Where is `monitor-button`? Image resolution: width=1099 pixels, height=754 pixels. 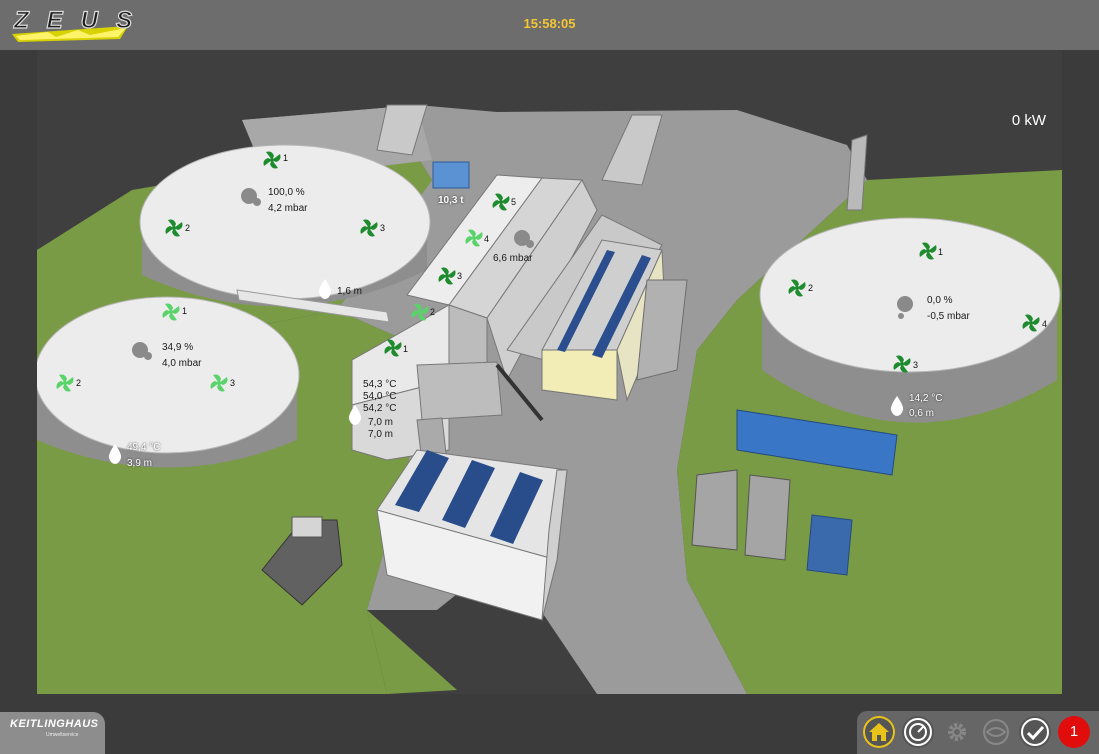
monitor-button is located at coordinates (996, 732).